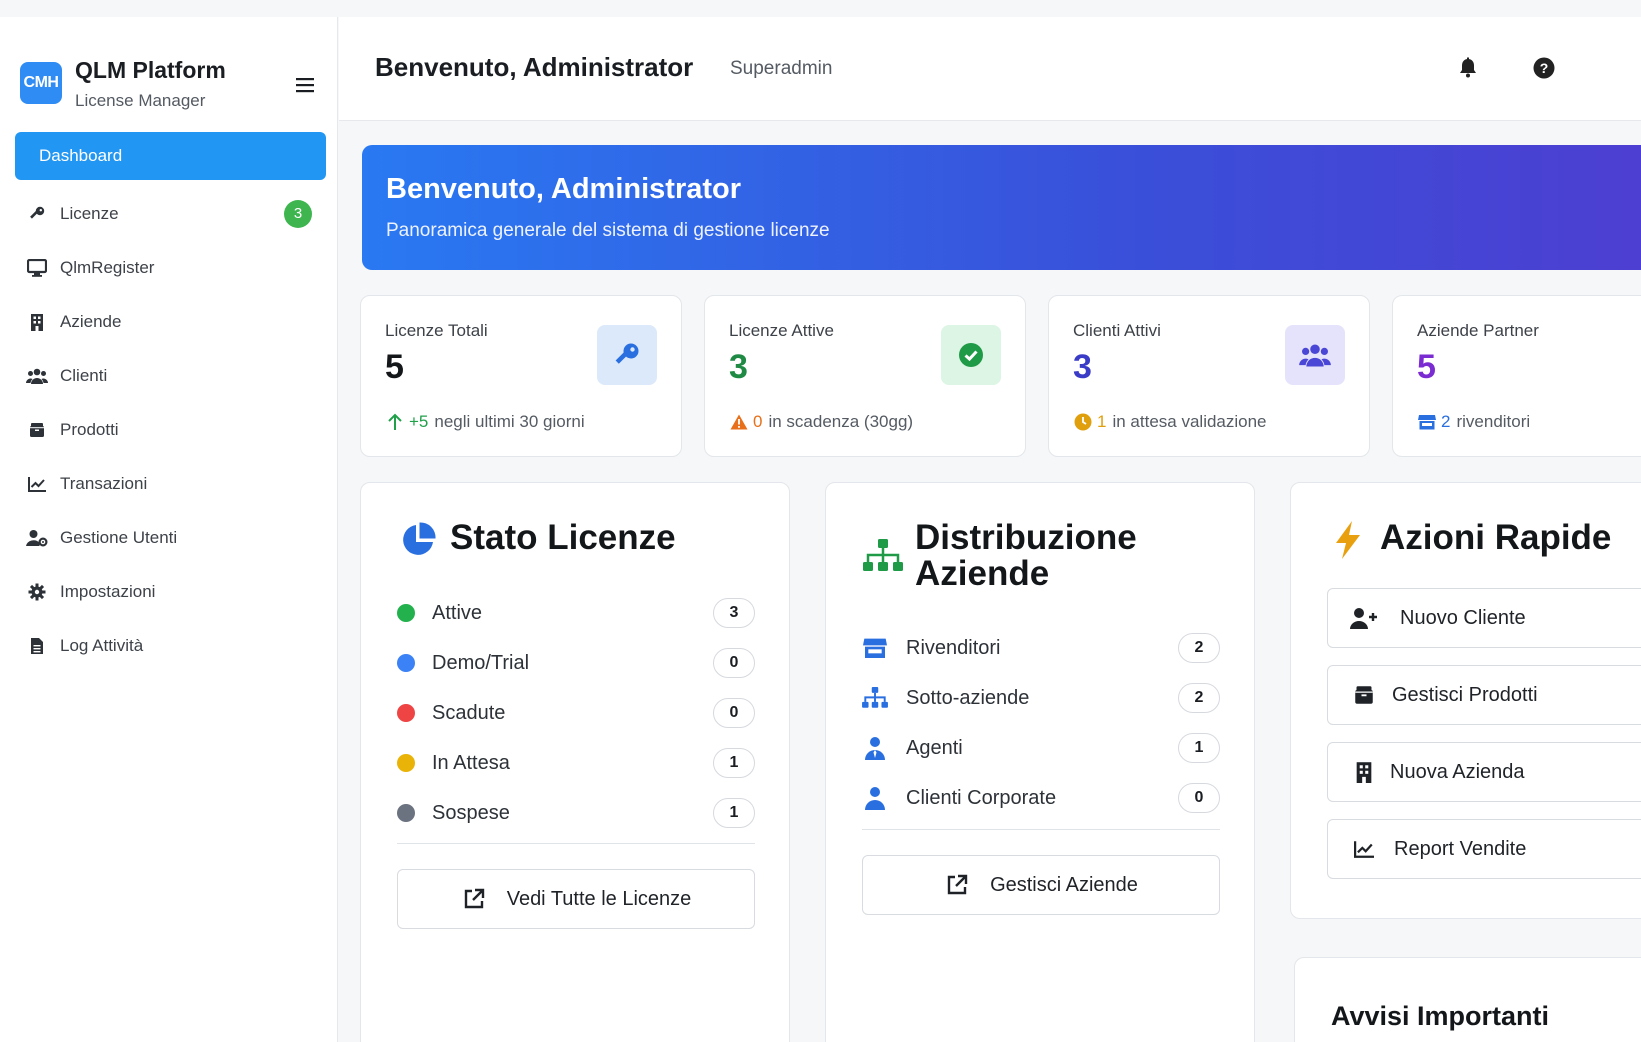  What do you see at coordinates (170, 484) in the screenshot?
I see `sidebar-item-transazioni: Transazioni` at bounding box center [170, 484].